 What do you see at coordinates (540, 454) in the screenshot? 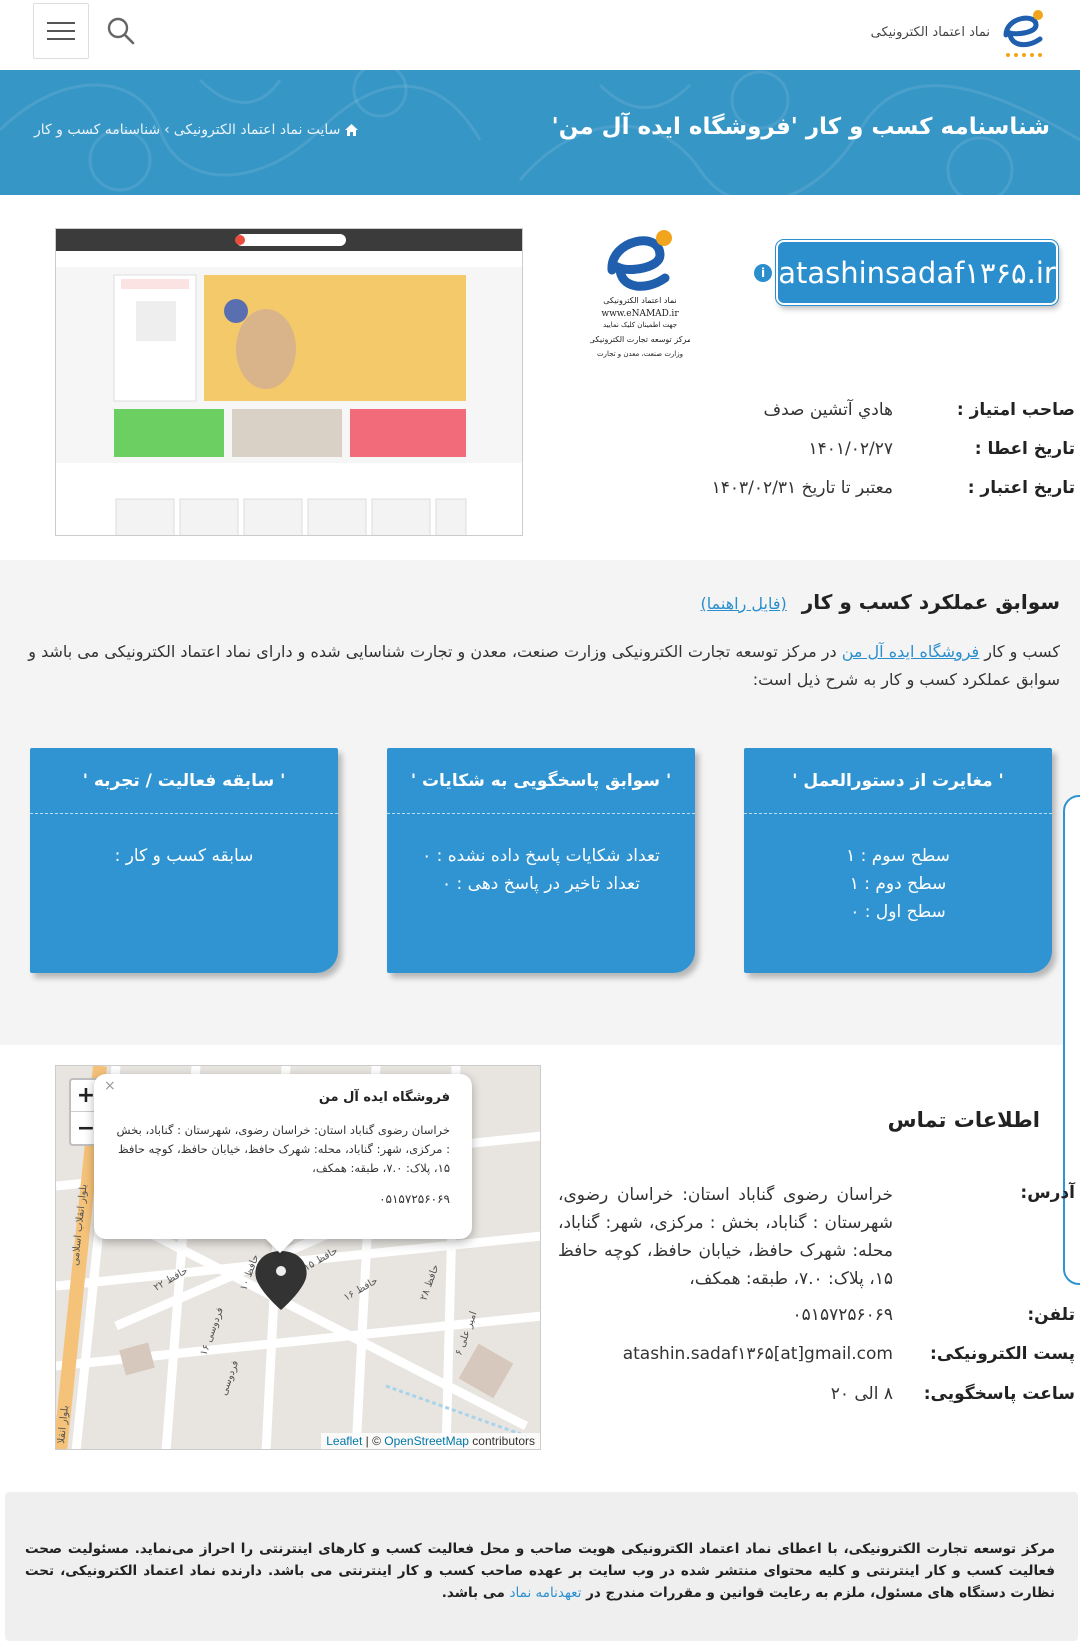
I see `grant-date-row: تاریخ اعطا : ۱۴۰۱/۰۲/۲۷` at bounding box center [540, 454].